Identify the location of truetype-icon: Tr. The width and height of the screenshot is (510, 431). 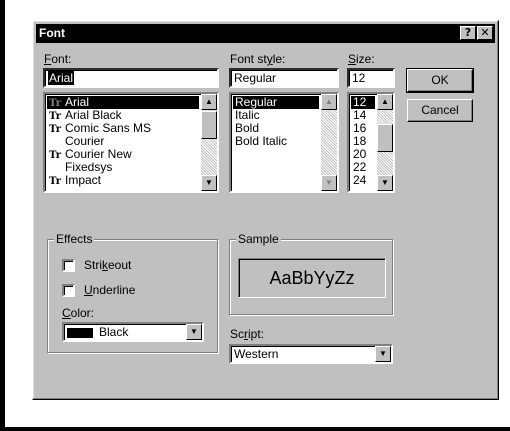
(55, 181).